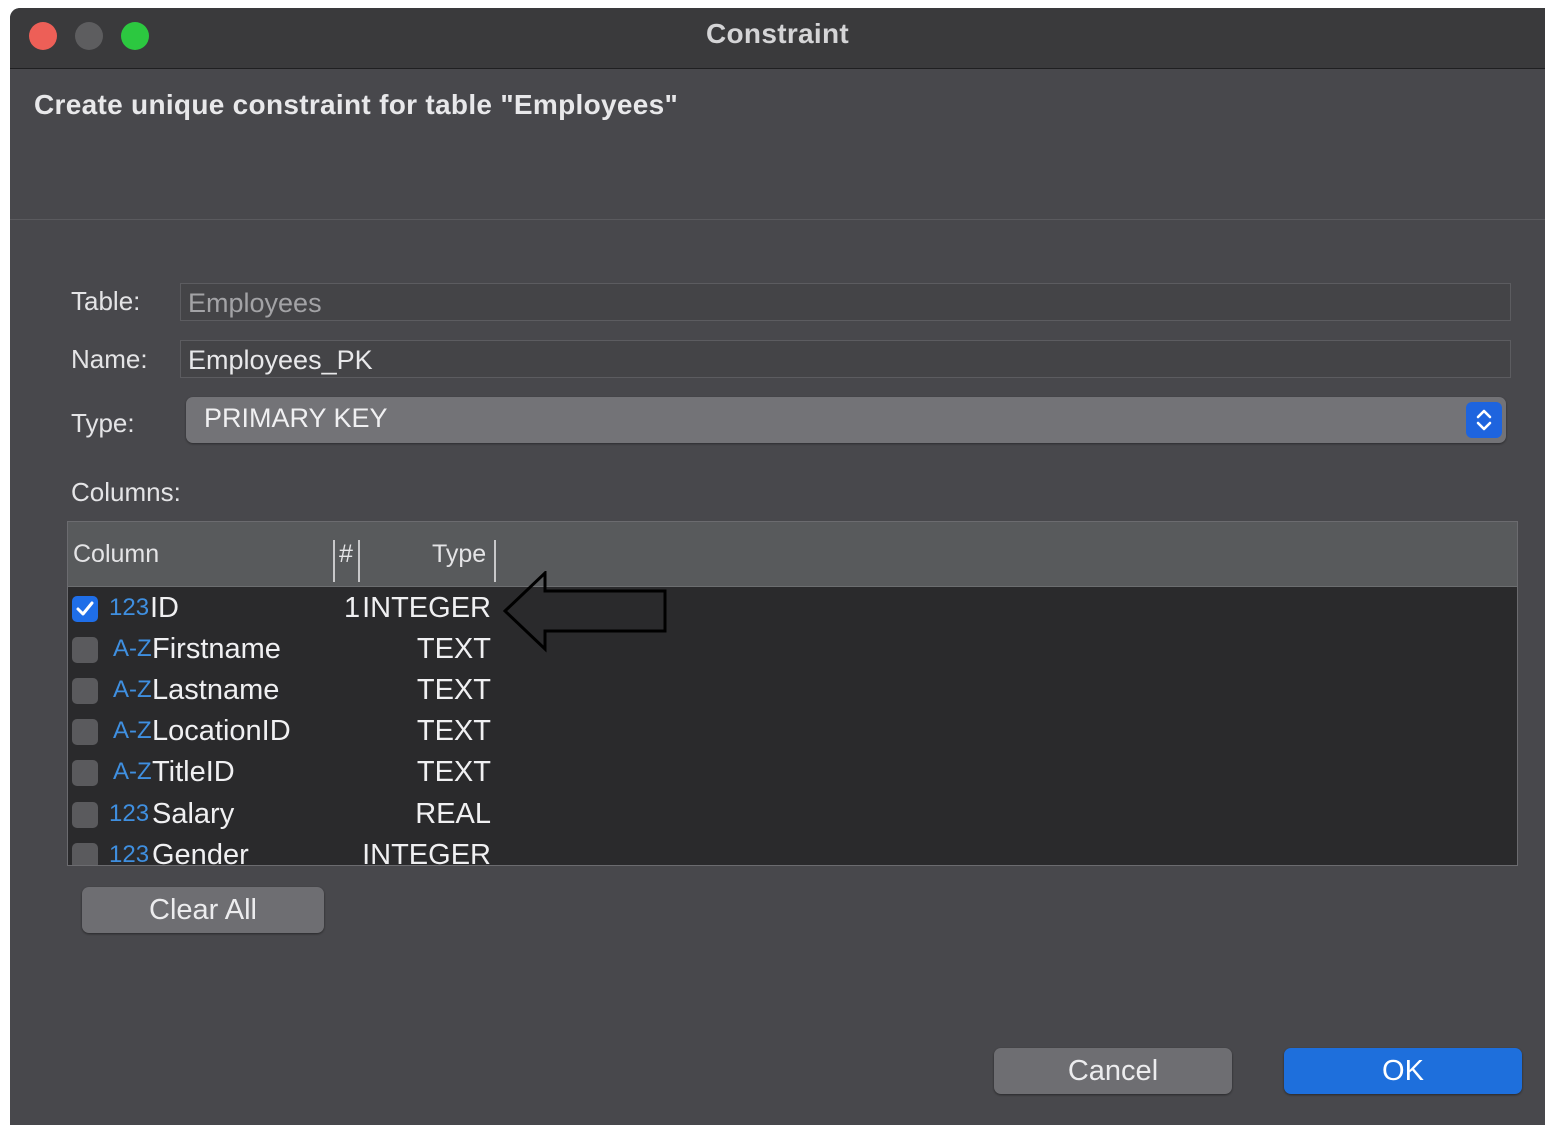  I want to click on column-name: Firstname, so click(216, 649).